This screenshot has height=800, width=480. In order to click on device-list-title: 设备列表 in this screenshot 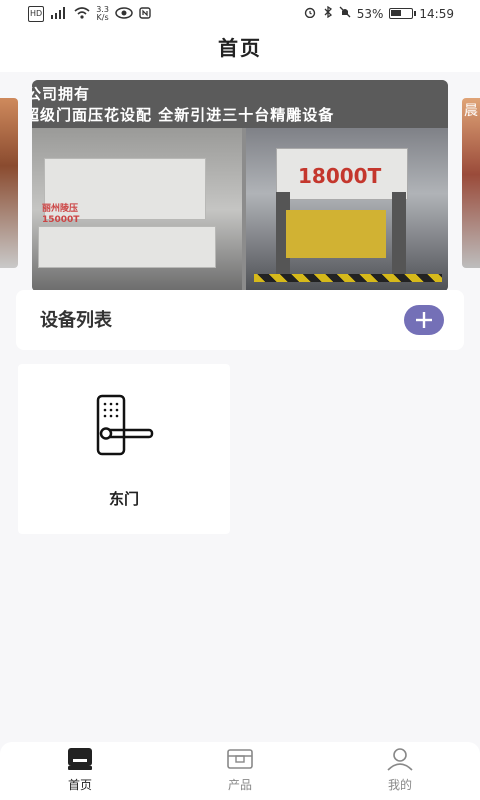, I will do `click(76, 320)`.